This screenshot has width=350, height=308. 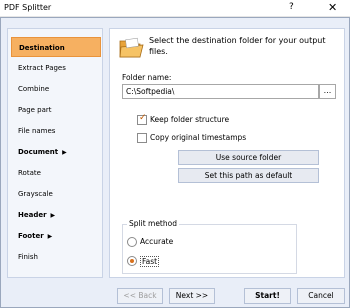 What do you see at coordinates (56, 173) in the screenshot?
I see `sidebar-item-rotate: Rotate` at bounding box center [56, 173].